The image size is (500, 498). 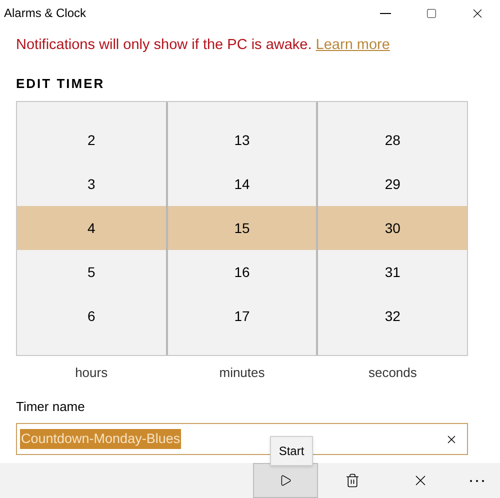 I want to click on section-heading: EDIT TIMER, so click(x=60, y=83).